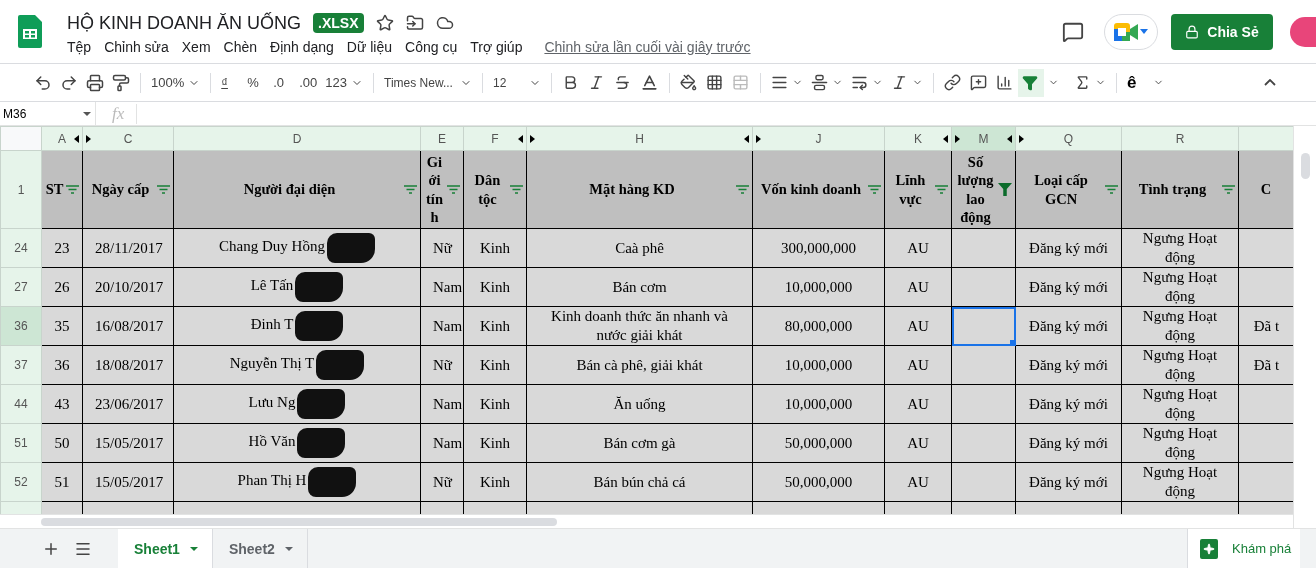 The image size is (1316, 568). What do you see at coordinates (62, 404) in the screenshot?
I see `table-cell: 43` at bounding box center [62, 404].